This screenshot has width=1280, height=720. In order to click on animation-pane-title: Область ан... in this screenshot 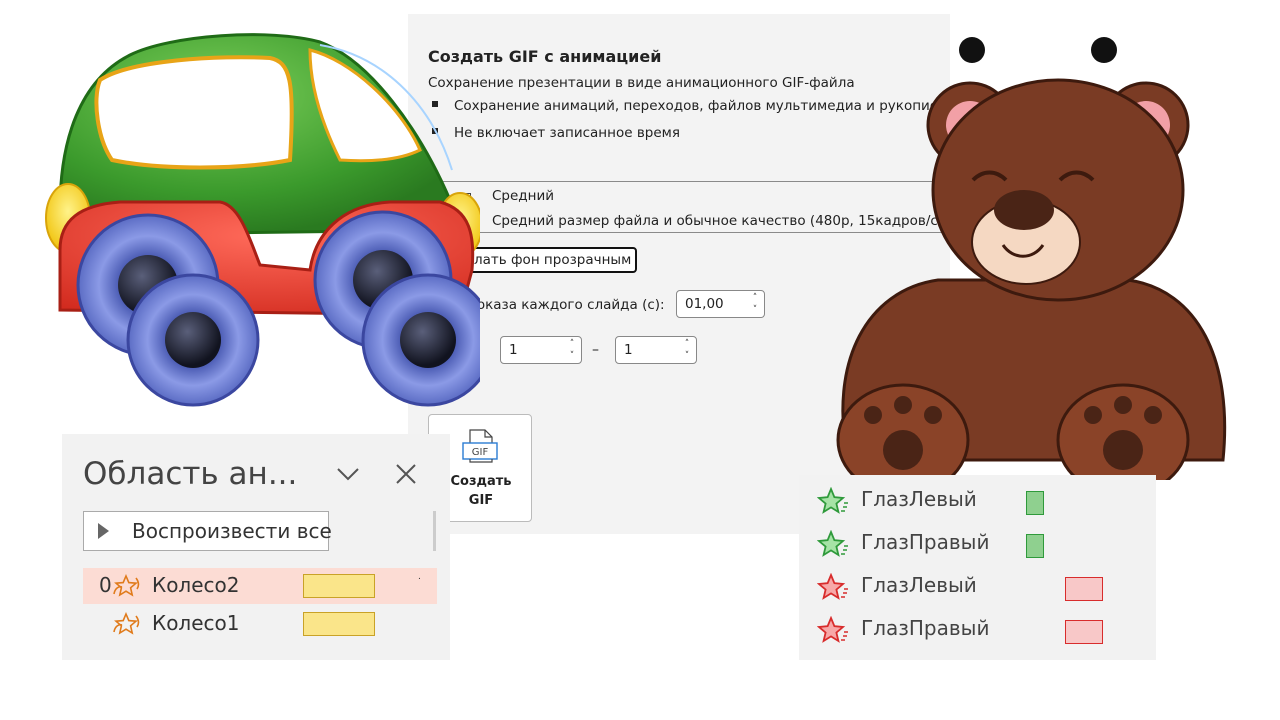, I will do `click(190, 474)`.